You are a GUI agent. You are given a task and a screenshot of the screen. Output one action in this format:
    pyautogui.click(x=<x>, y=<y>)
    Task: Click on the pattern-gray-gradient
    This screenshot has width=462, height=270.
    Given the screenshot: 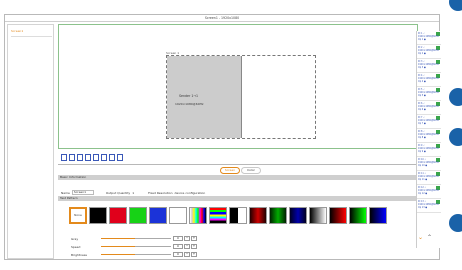 What is the action you would take?
    pyautogui.click(x=318, y=215)
    